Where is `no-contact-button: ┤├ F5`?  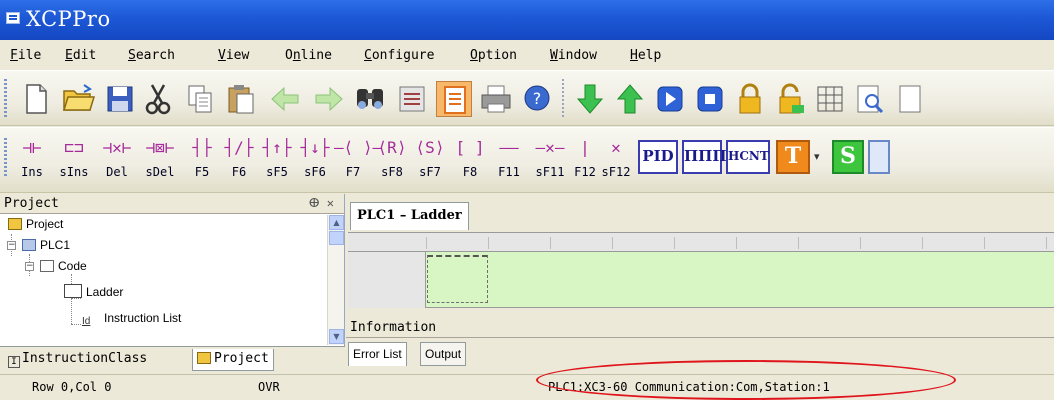
no-contact-button: ┤├ F5 is located at coordinates (202, 161).